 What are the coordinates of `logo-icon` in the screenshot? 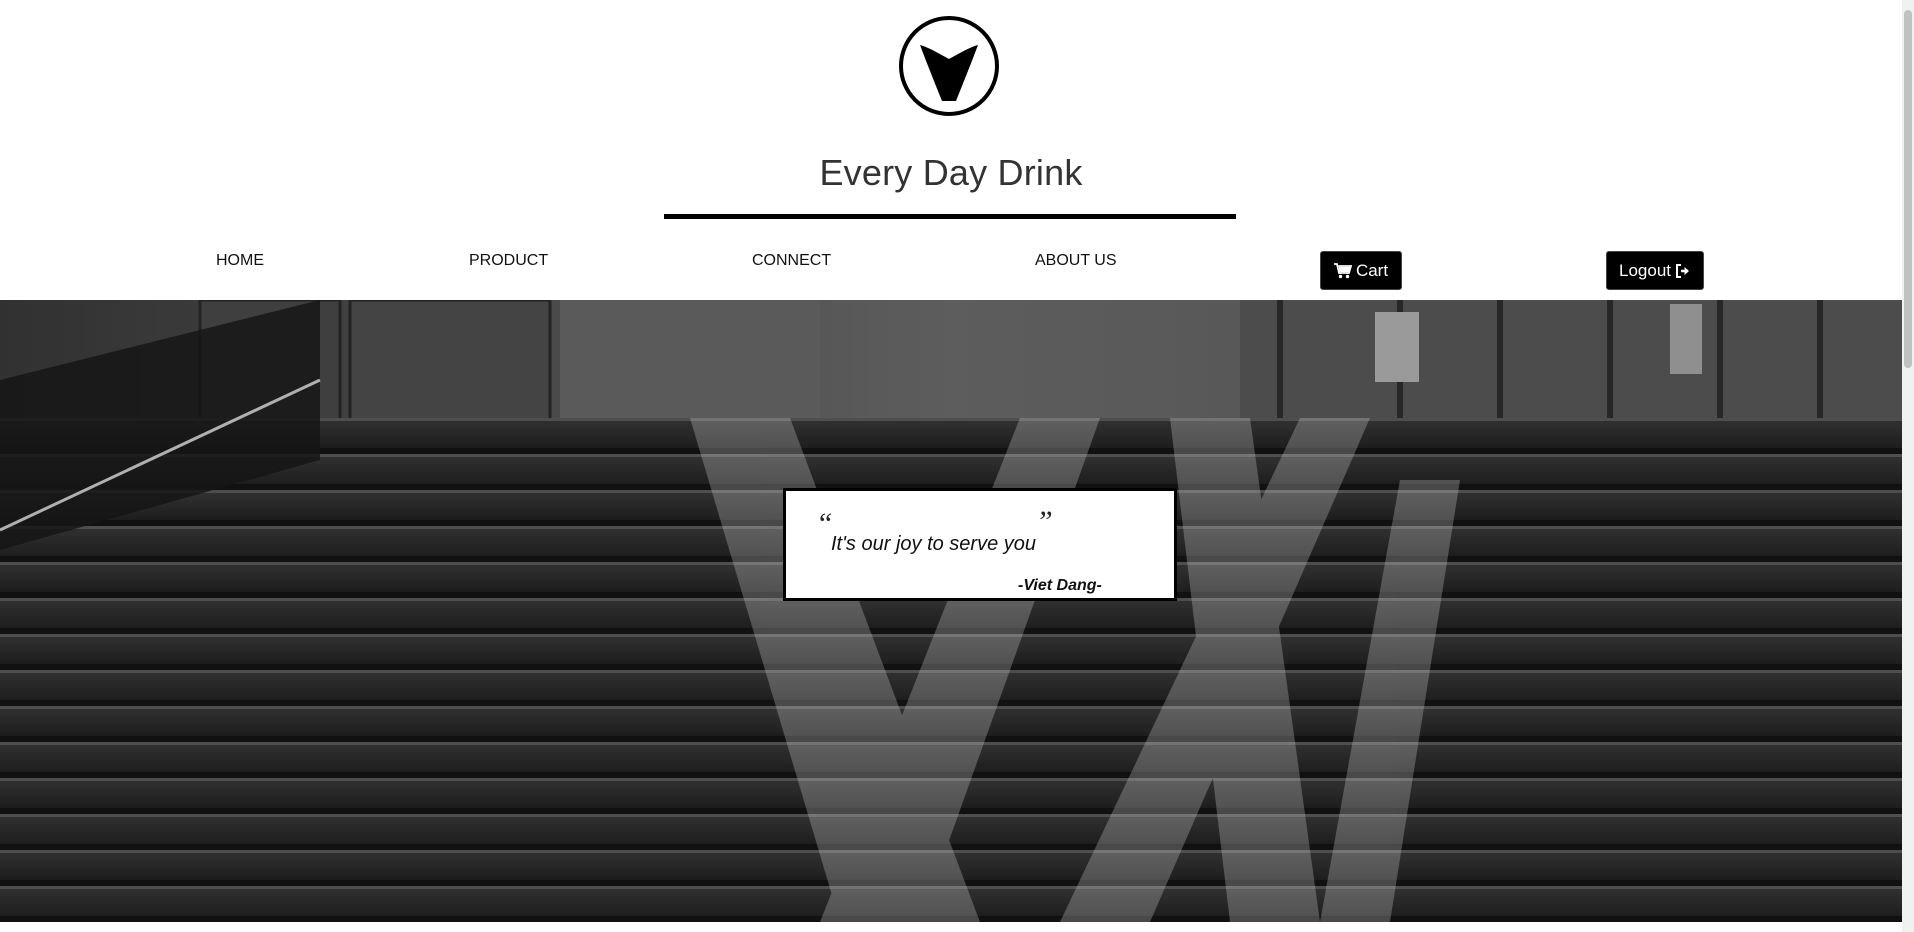 It's located at (949, 66).